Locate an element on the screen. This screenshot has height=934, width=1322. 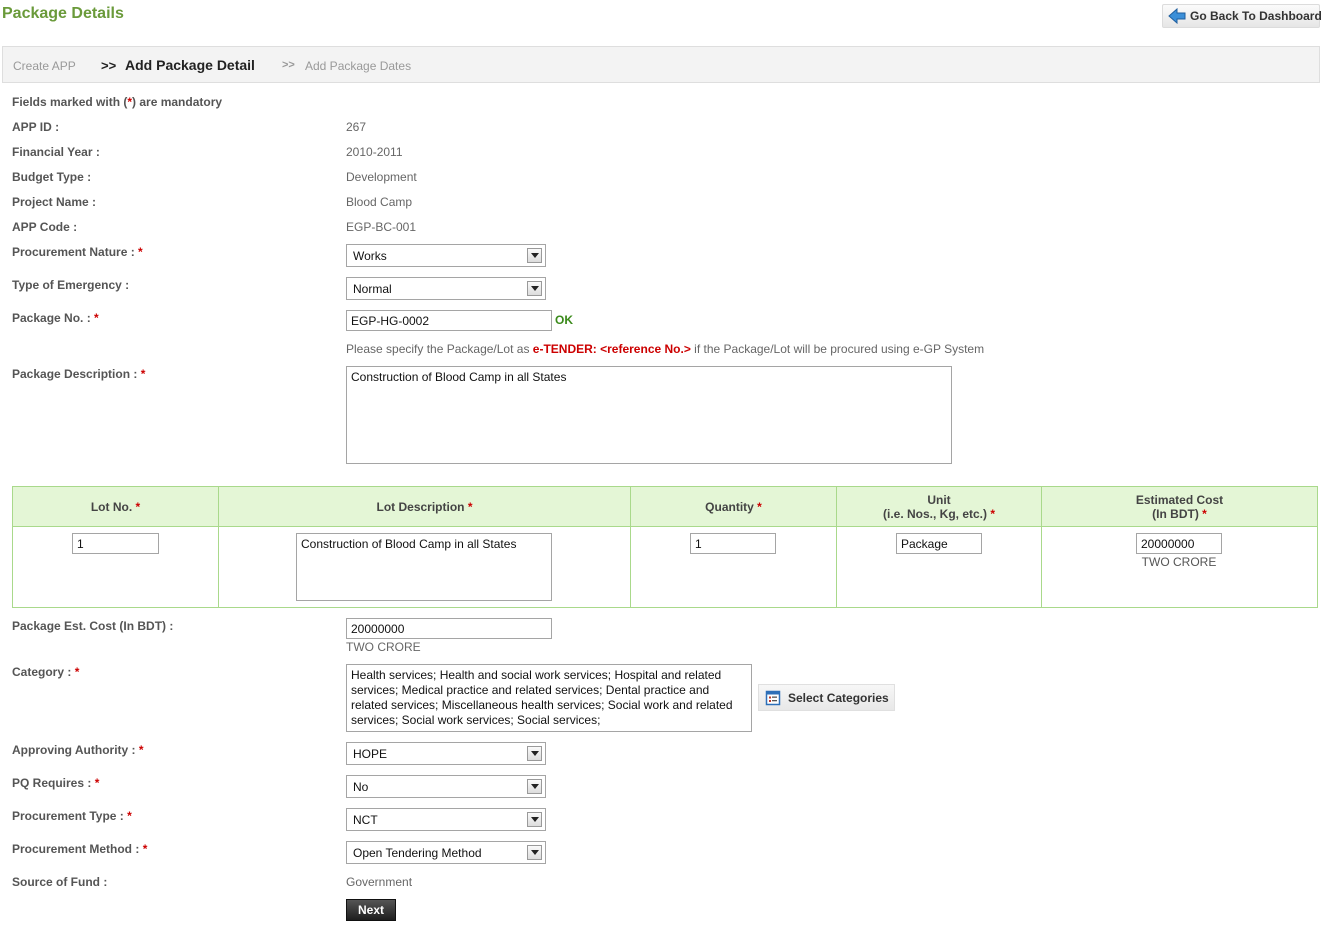
unit-cell is located at coordinates (939, 567).